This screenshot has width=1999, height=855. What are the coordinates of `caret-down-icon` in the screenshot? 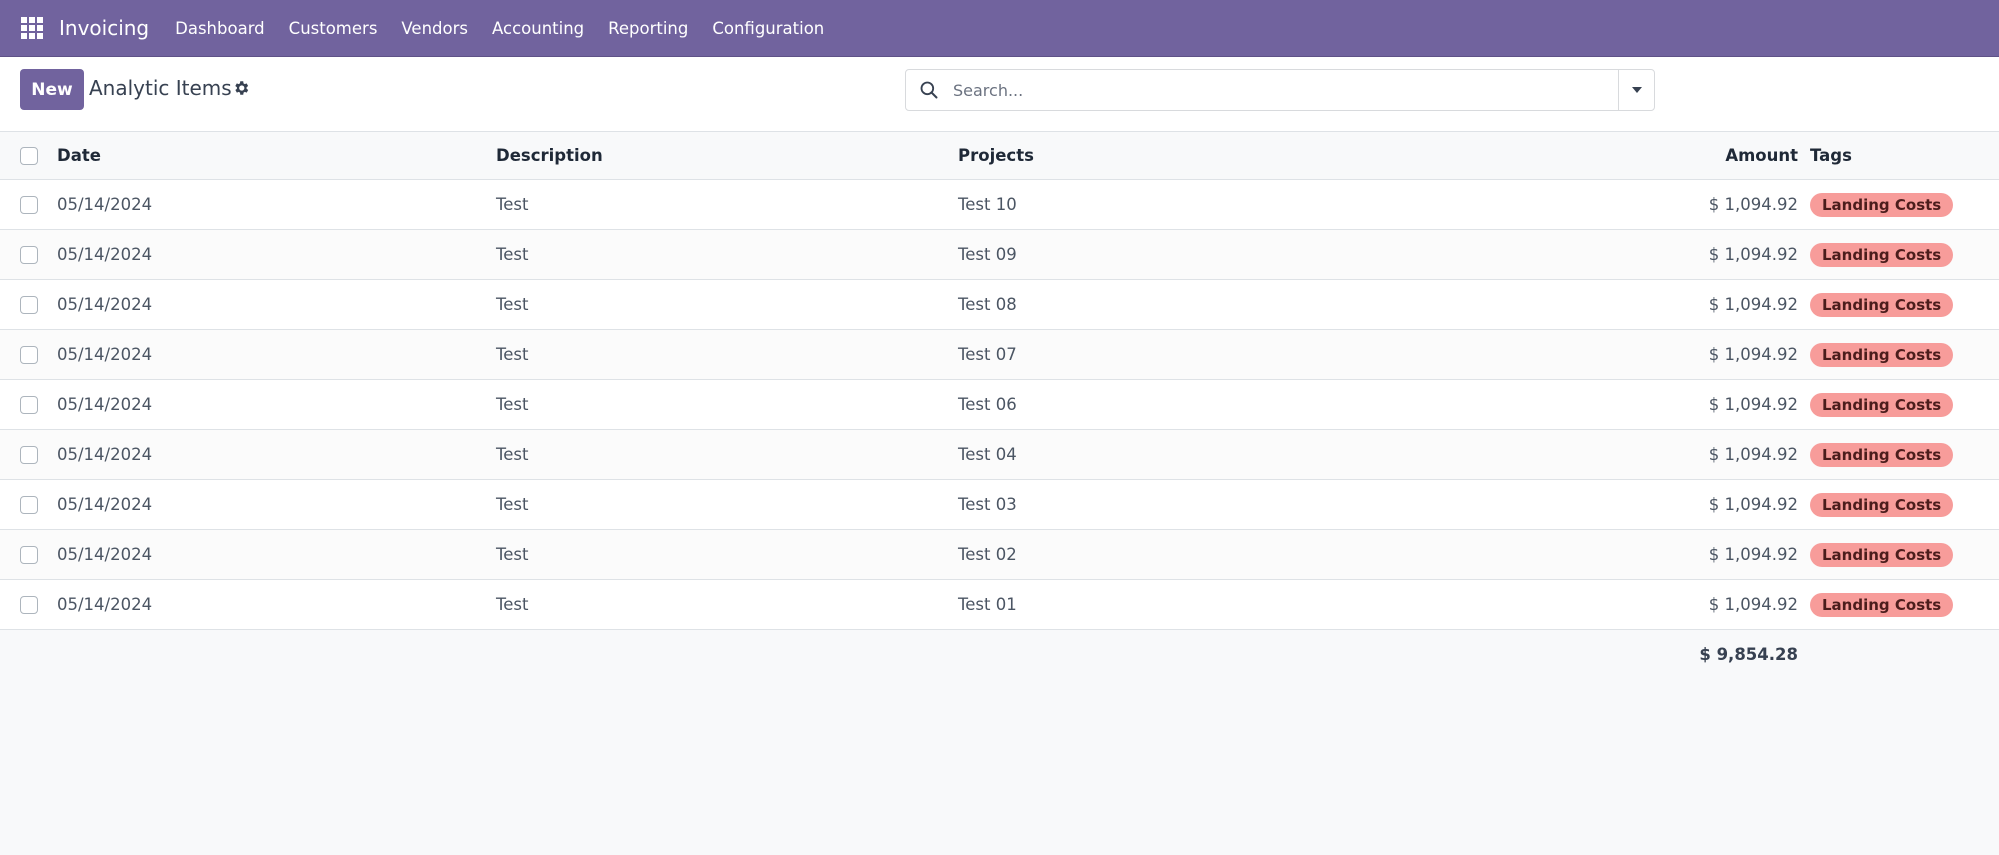 It's located at (1636, 90).